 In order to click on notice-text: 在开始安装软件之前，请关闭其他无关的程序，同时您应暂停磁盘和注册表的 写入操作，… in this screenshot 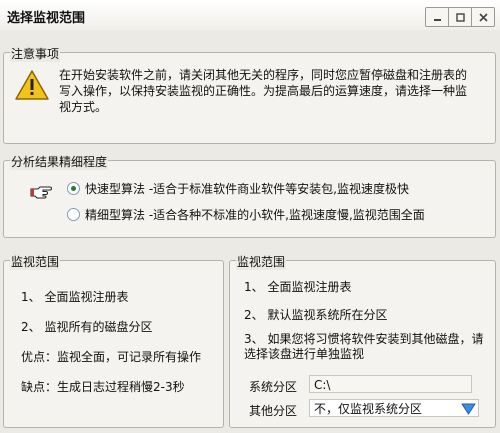, I will do `click(279, 91)`.